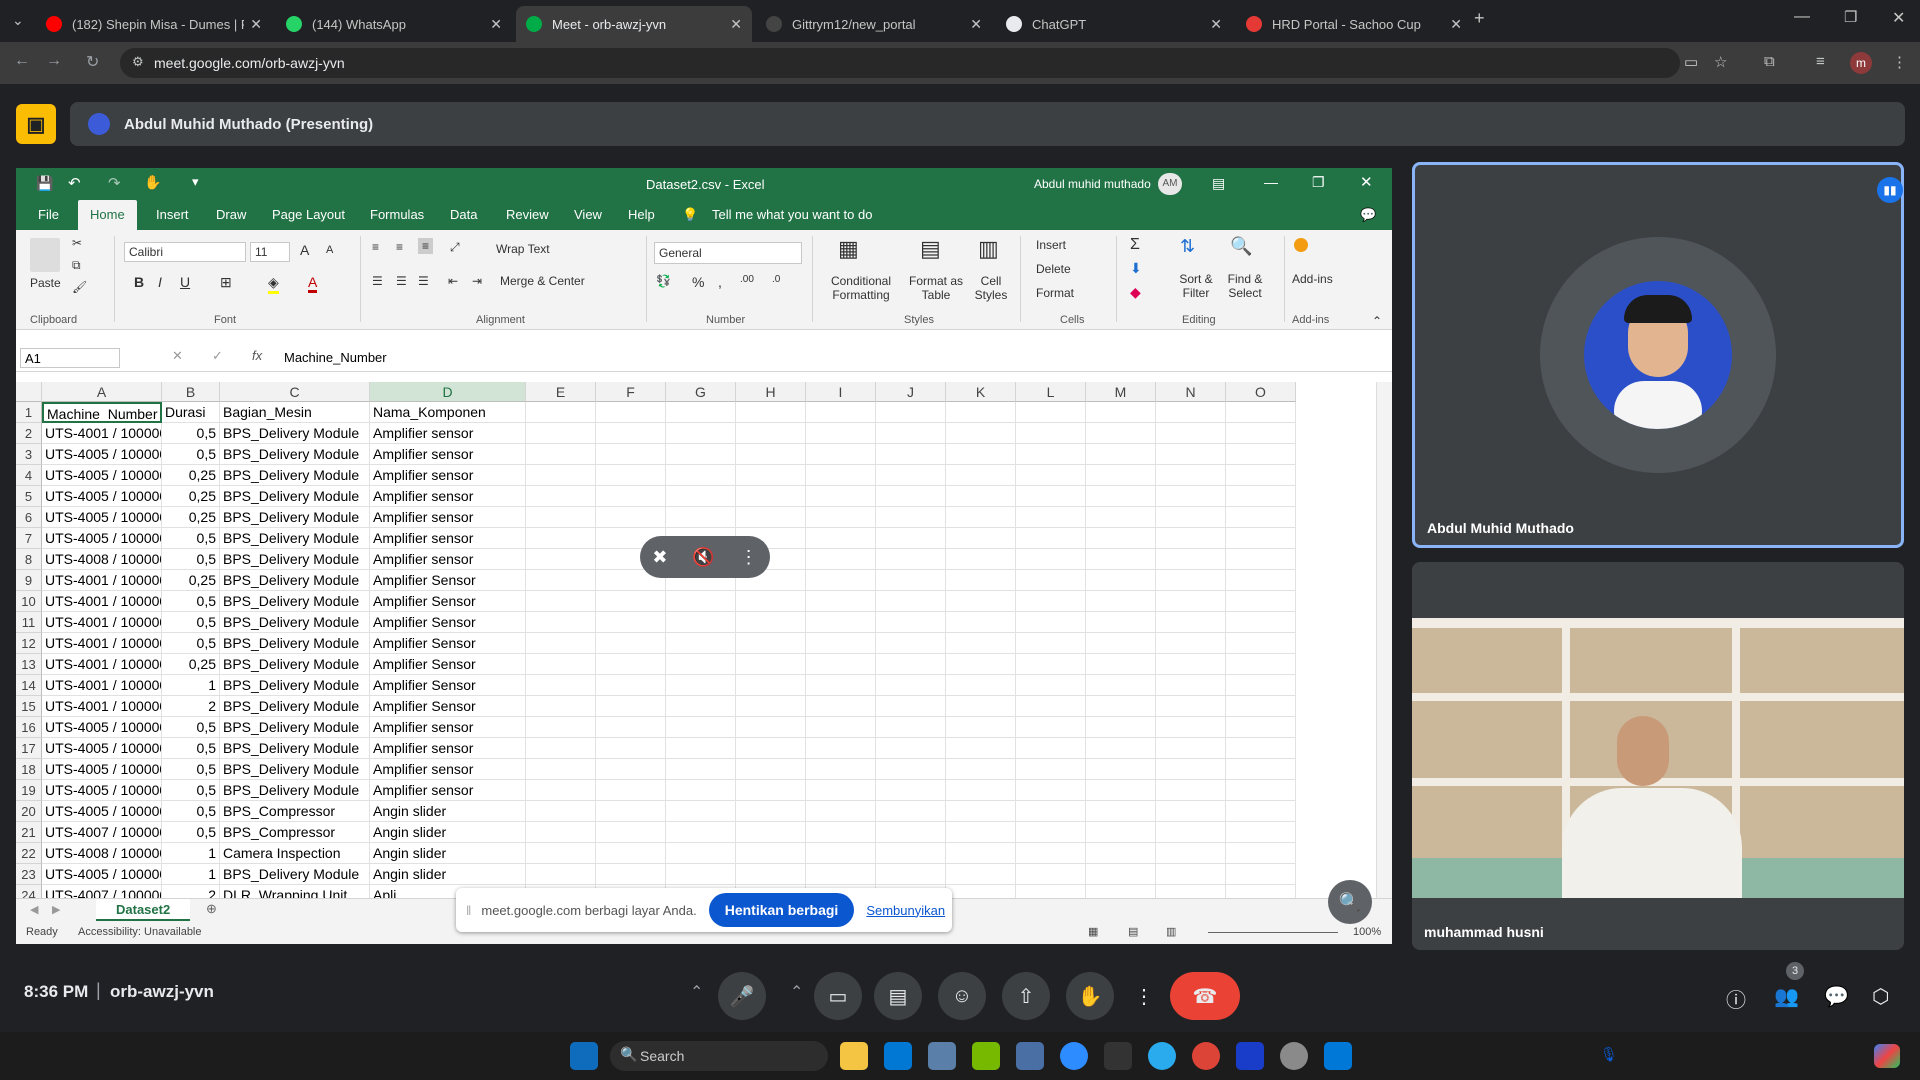 Image resolution: width=1920 pixels, height=1080 pixels. I want to click on tell-me-box: Tell me what you want to do, so click(792, 214).